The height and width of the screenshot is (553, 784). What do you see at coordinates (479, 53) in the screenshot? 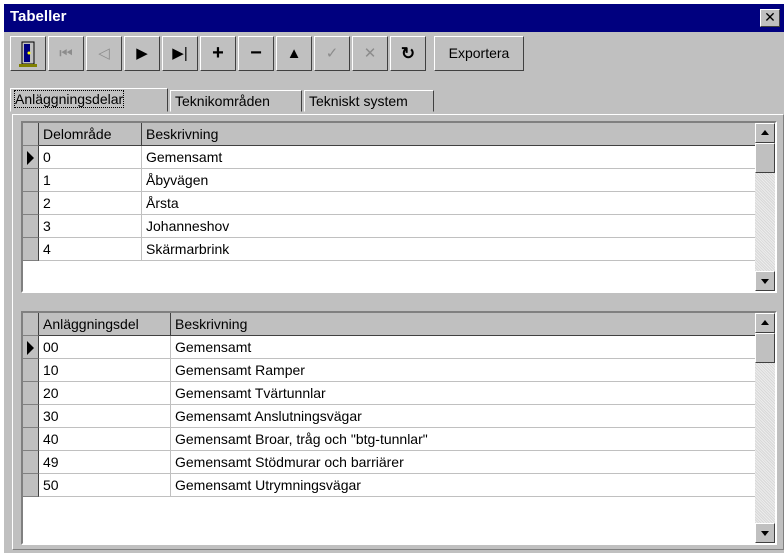
I see `export-button: Exportera` at bounding box center [479, 53].